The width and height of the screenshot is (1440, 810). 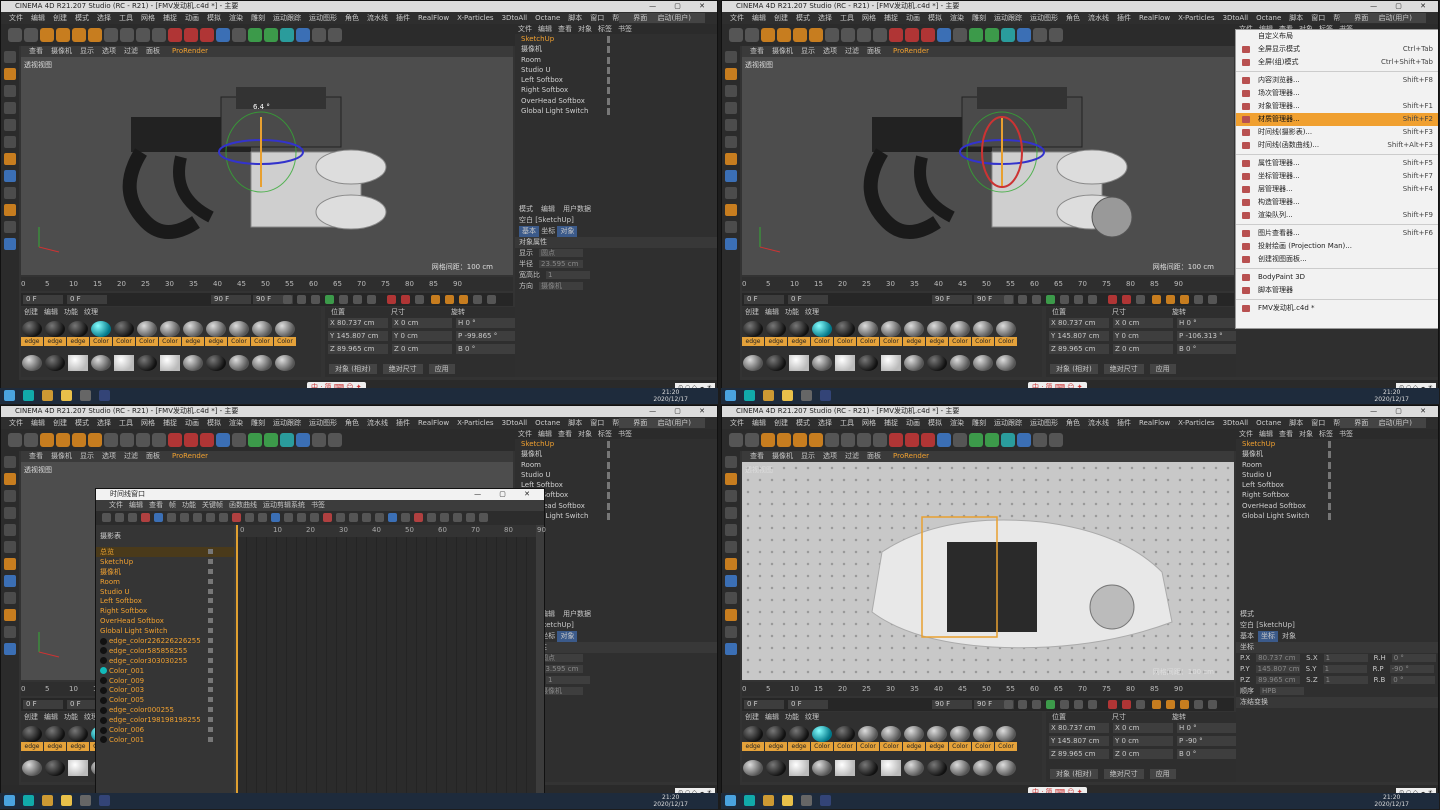 What do you see at coordinates (547, 18) in the screenshot?
I see `menu-item: Octane` at bounding box center [547, 18].